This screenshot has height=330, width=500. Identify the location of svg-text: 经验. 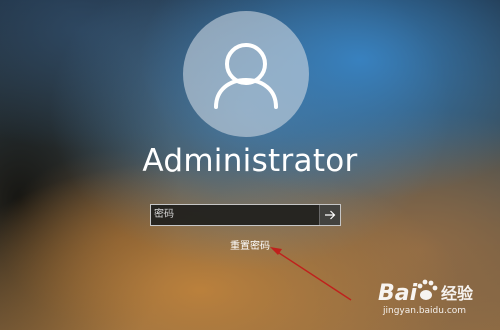
(457, 293).